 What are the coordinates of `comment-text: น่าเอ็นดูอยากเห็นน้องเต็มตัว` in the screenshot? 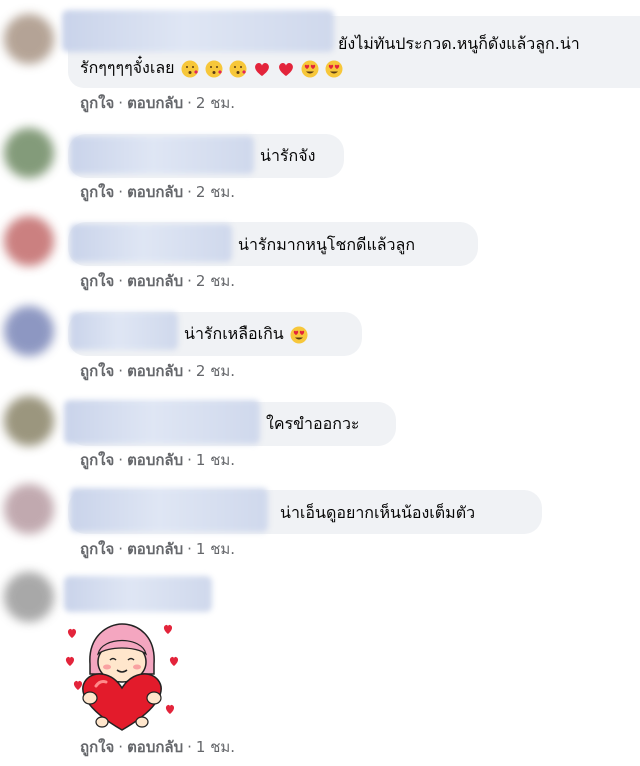 It's located at (378, 512).